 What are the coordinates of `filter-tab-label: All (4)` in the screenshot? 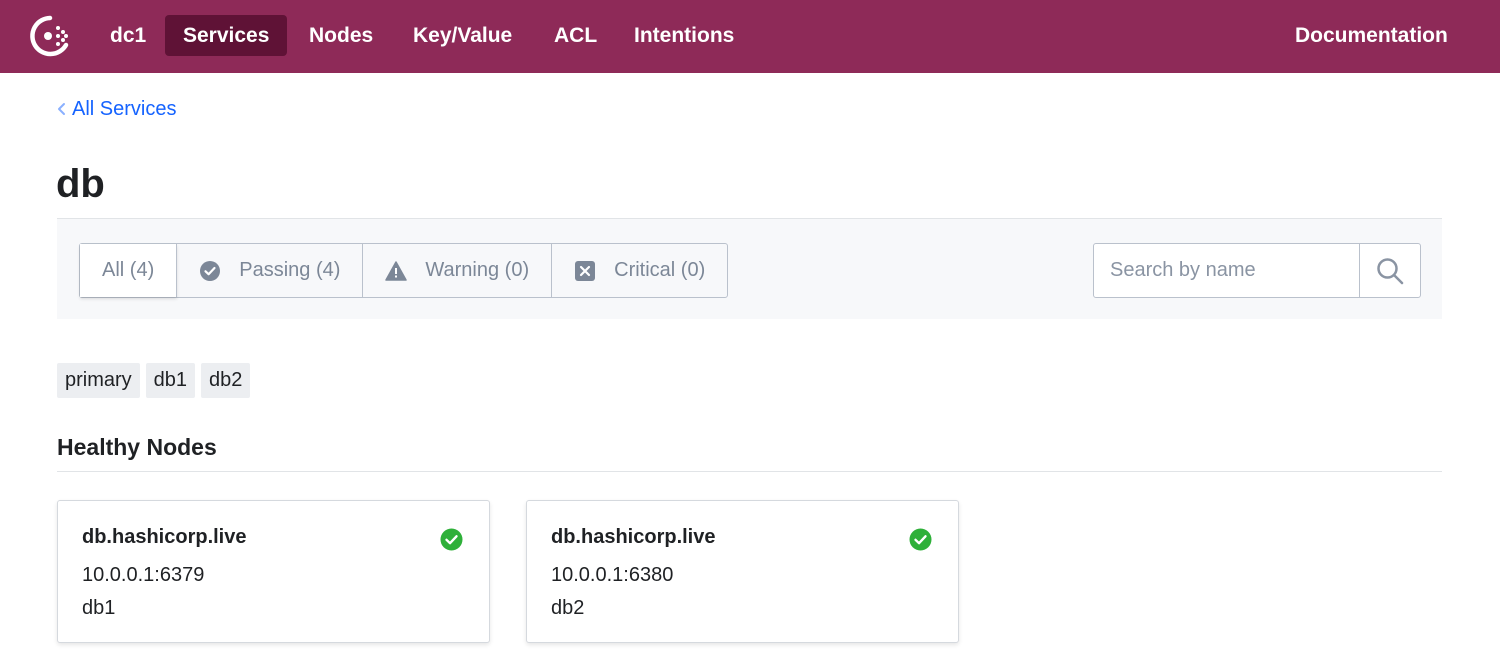 It's located at (128, 270).